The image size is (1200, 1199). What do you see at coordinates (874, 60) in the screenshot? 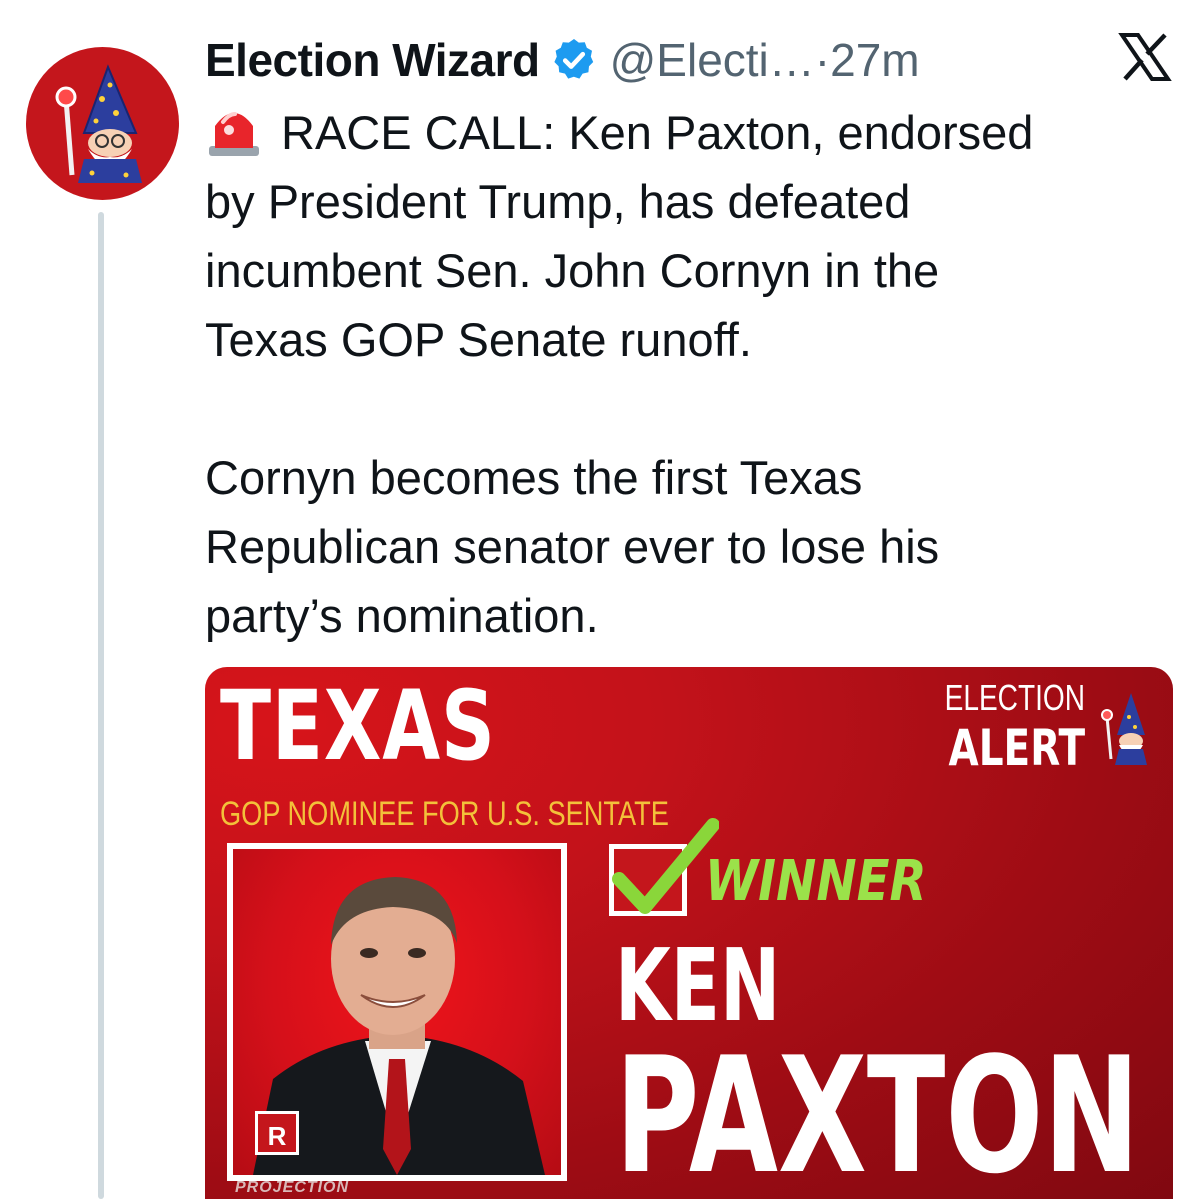
I see `tweet-timestamp: 27m` at bounding box center [874, 60].